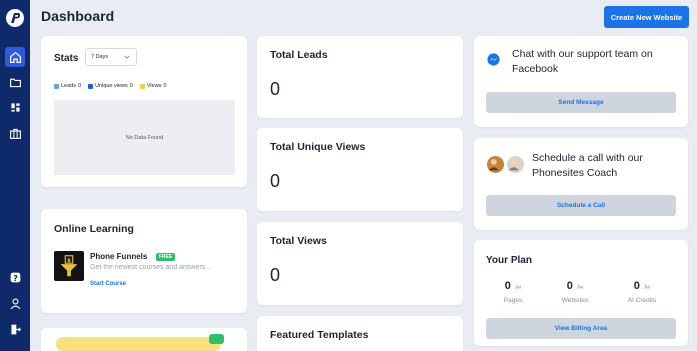 Image resolution: width=697 pixels, height=351 pixels. I want to click on legend-leads: Leads 0, so click(67, 86).